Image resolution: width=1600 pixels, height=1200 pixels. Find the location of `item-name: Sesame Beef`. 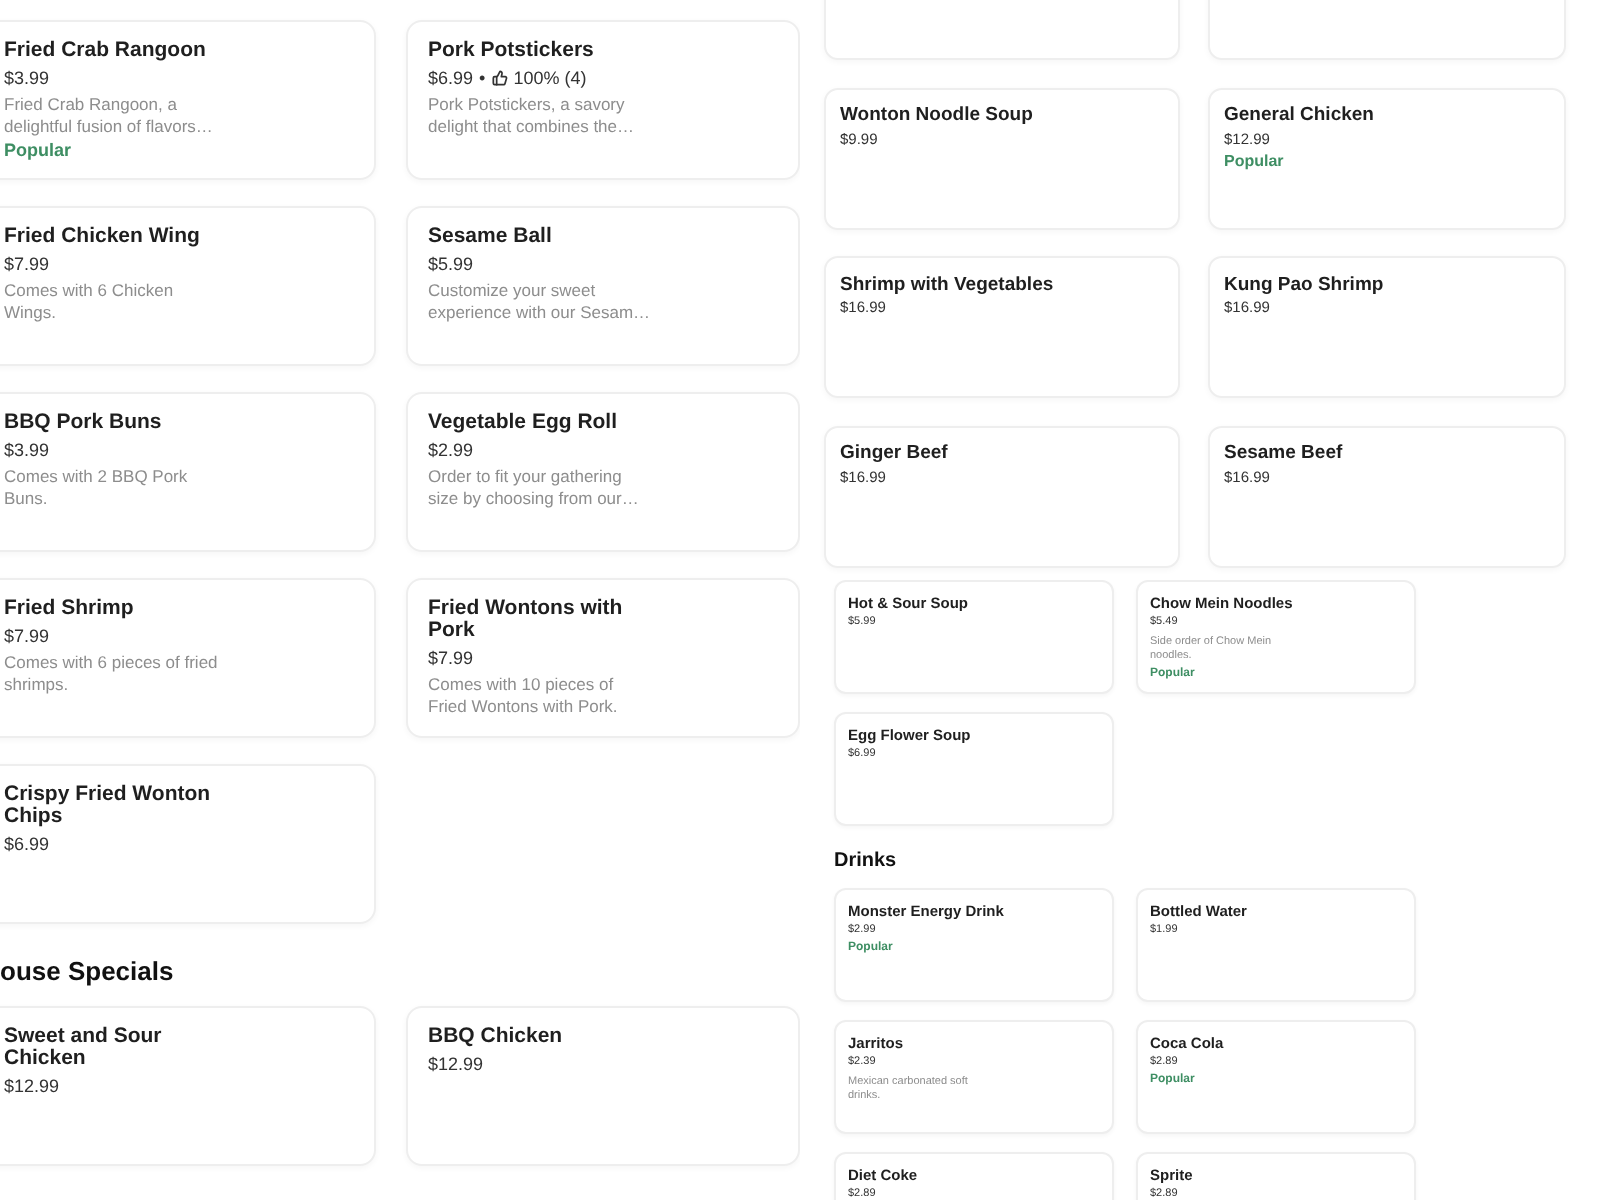

item-name: Sesame Beef is located at coordinates (1283, 453).